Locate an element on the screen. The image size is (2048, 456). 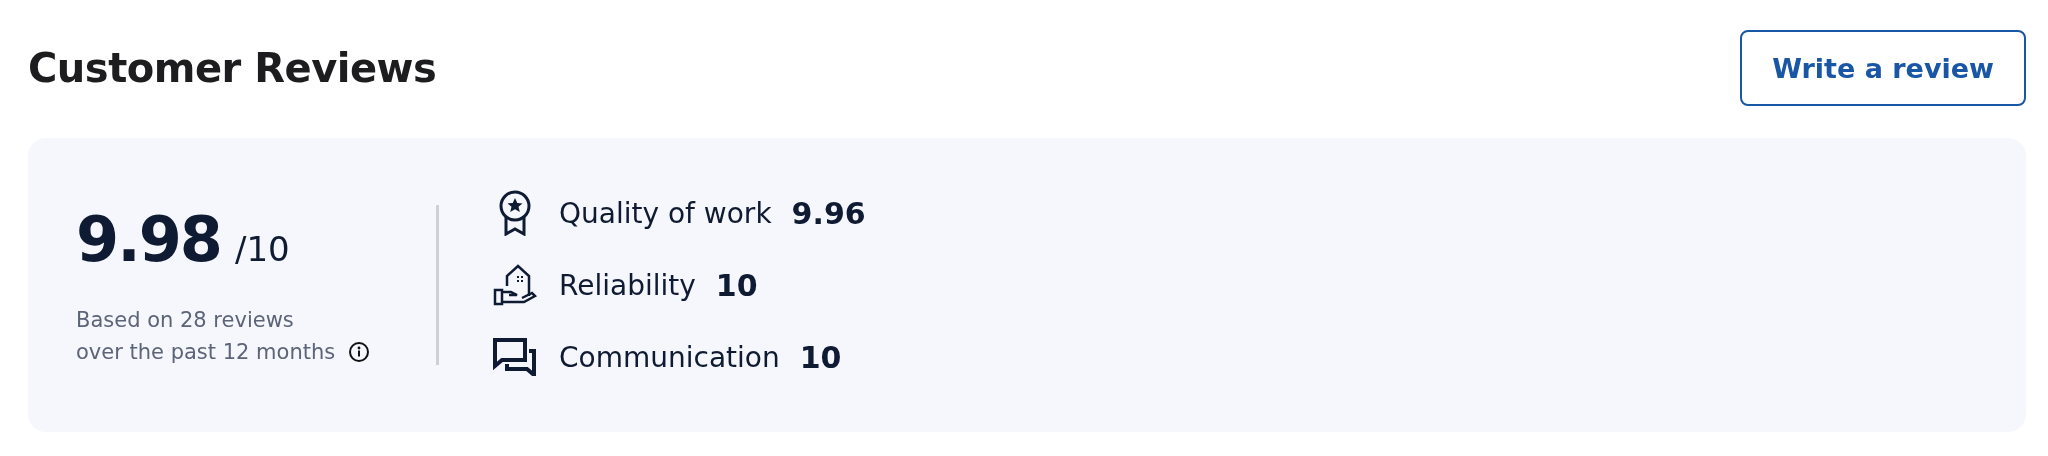
criterion-label: Reliability is located at coordinates (627, 285).